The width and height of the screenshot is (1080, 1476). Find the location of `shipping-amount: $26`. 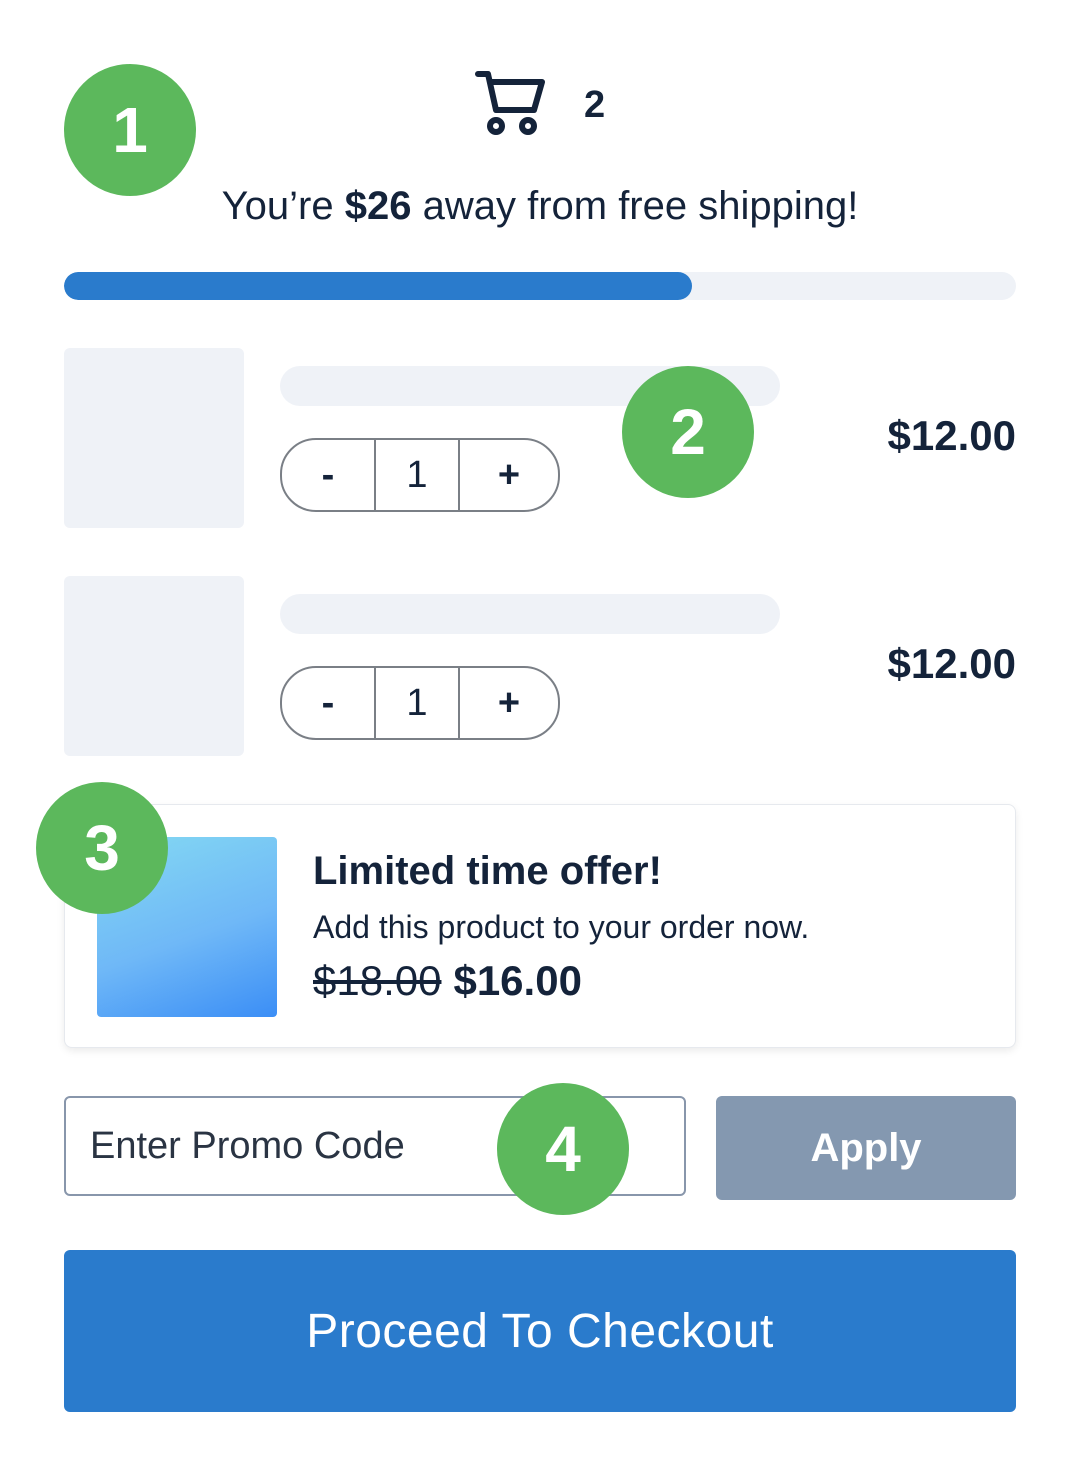

shipping-amount: $26 is located at coordinates (378, 206).